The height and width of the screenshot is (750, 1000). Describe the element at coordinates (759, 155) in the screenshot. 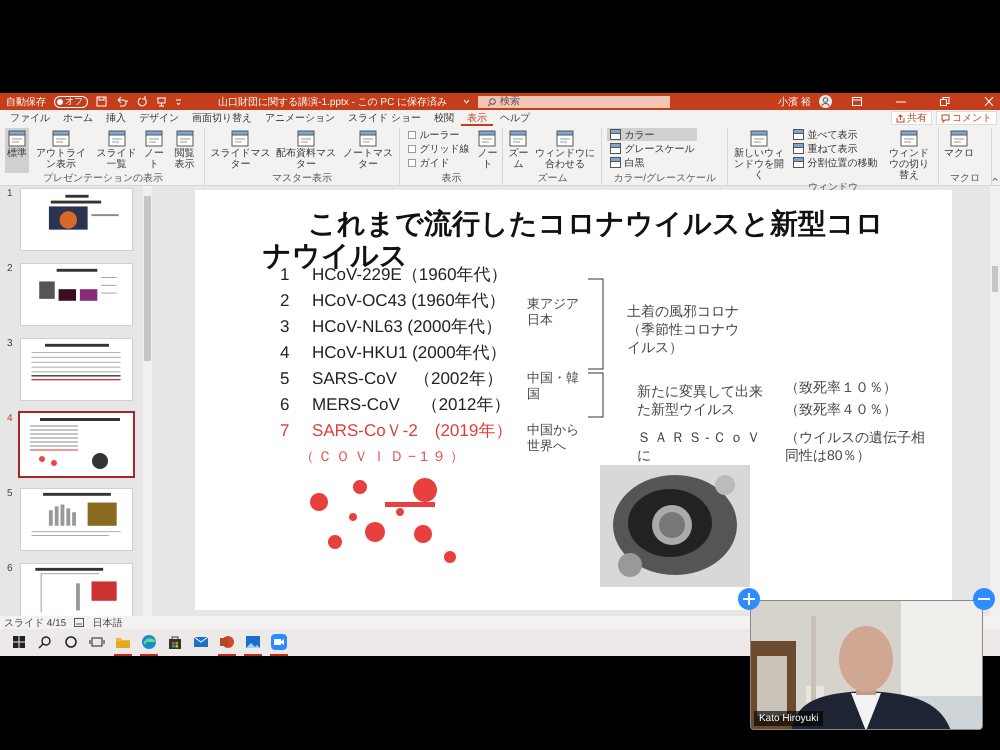

I see `ribbon-button: 新しいウィンドウを開く` at that location.